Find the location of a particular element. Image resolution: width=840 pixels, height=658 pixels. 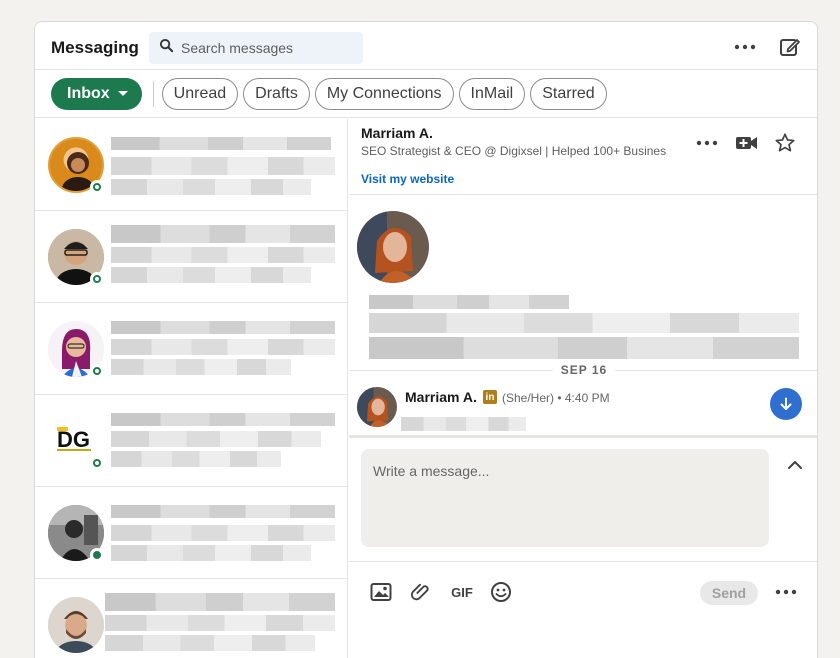

compose-icon is located at coordinates (790, 47).